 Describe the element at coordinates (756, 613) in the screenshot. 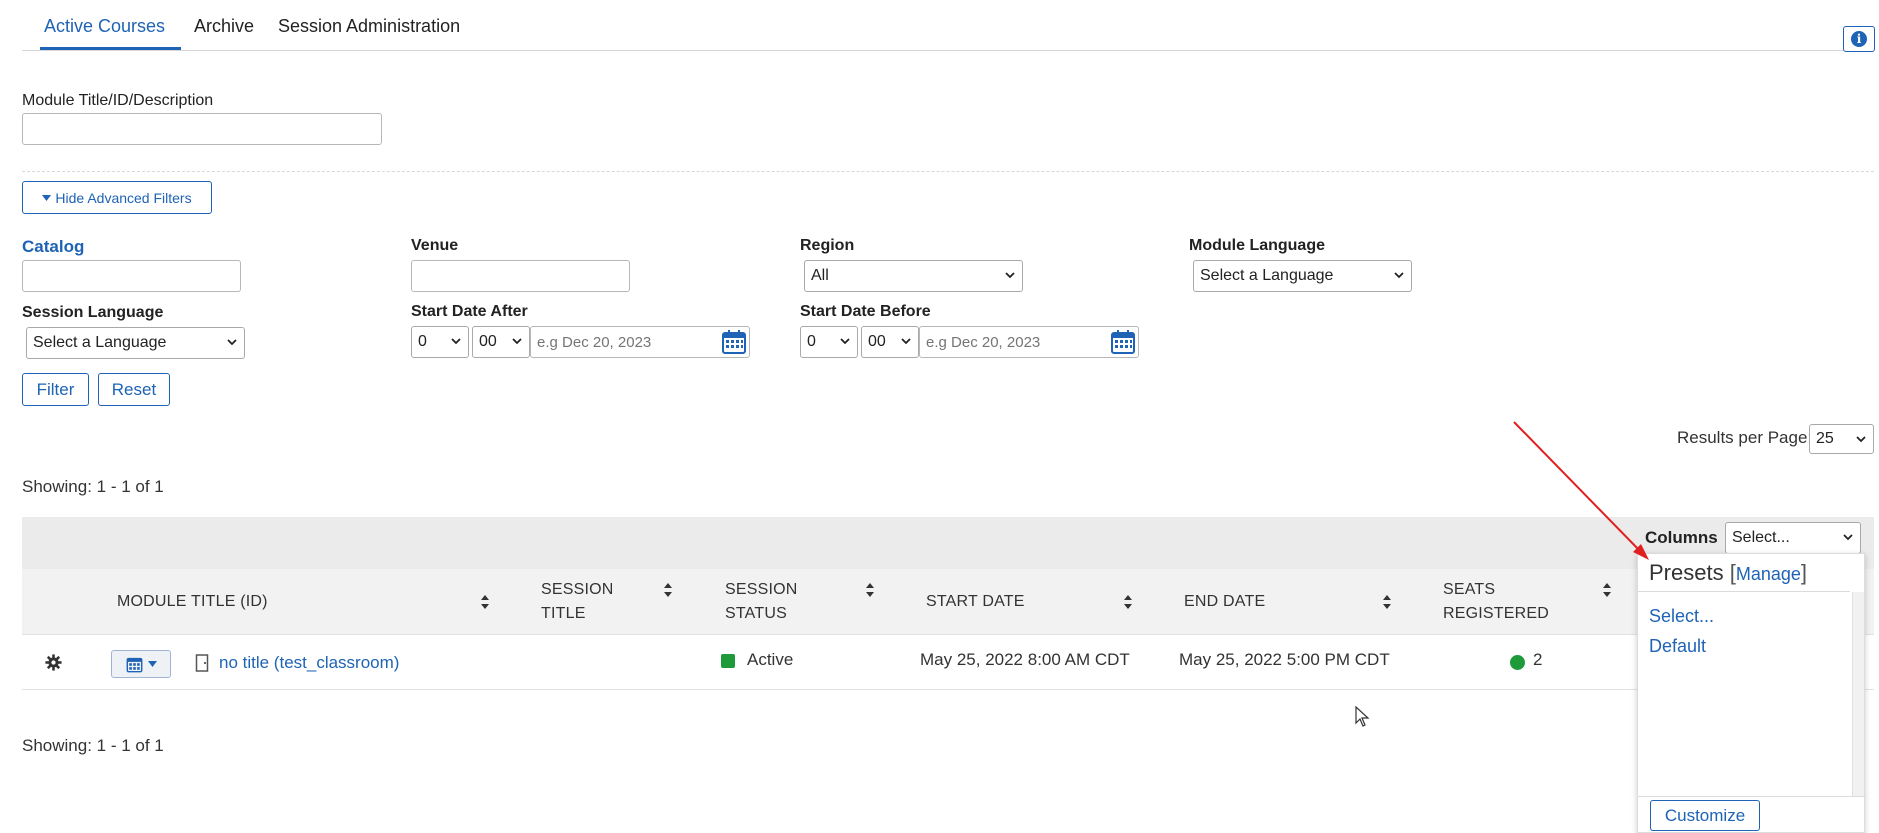

I see `header-session-status-line2: STATUS` at that location.